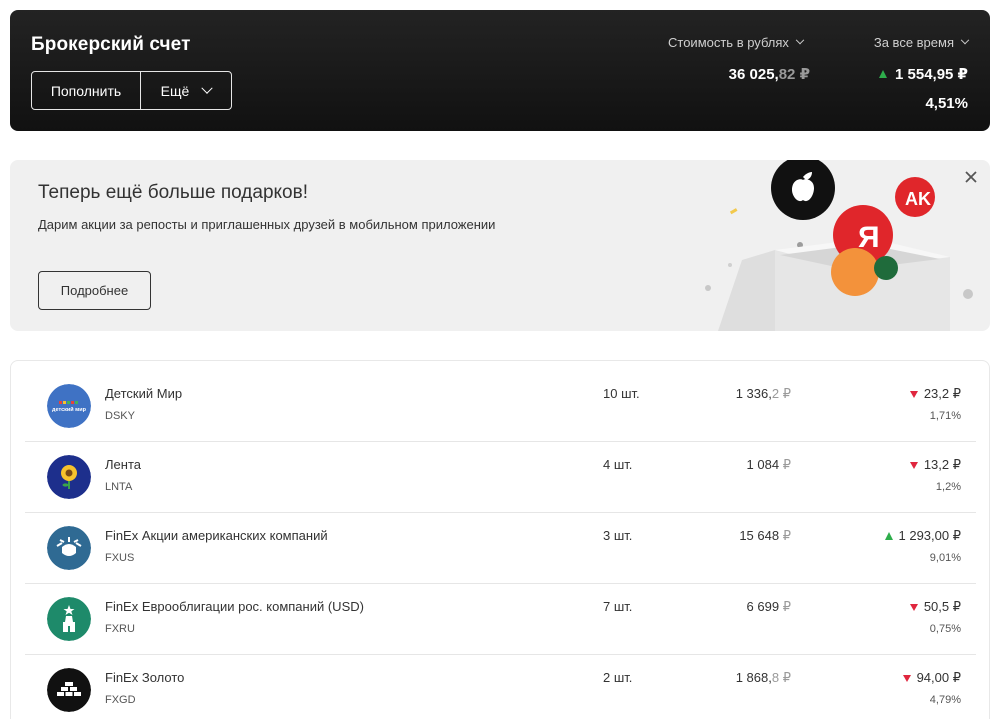 The image size is (1000, 719). Describe the element at coordinates (618, 606) in the screenshot. I see `holding-quantity: 7 шт.` at that location.